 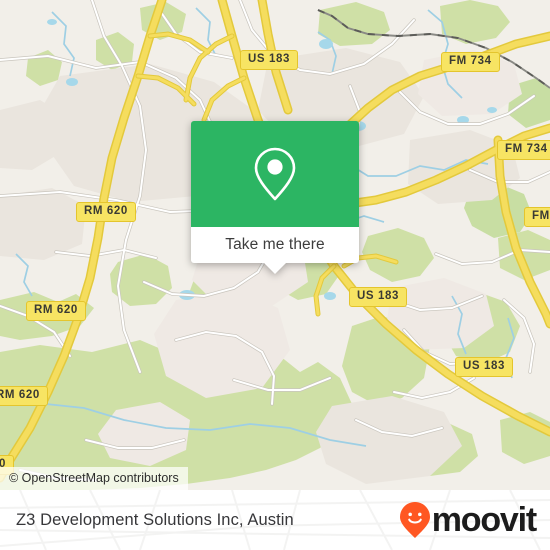 I want to click on place-name-label: Z3 Development Solutions Inc, Austin, so click(x=155, y=520).